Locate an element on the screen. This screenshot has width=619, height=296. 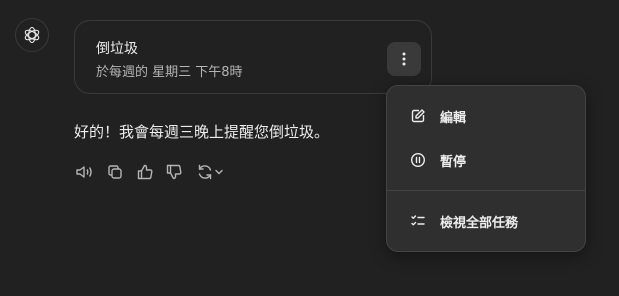
openai-logo-icon is located at coordinates (32, 35).